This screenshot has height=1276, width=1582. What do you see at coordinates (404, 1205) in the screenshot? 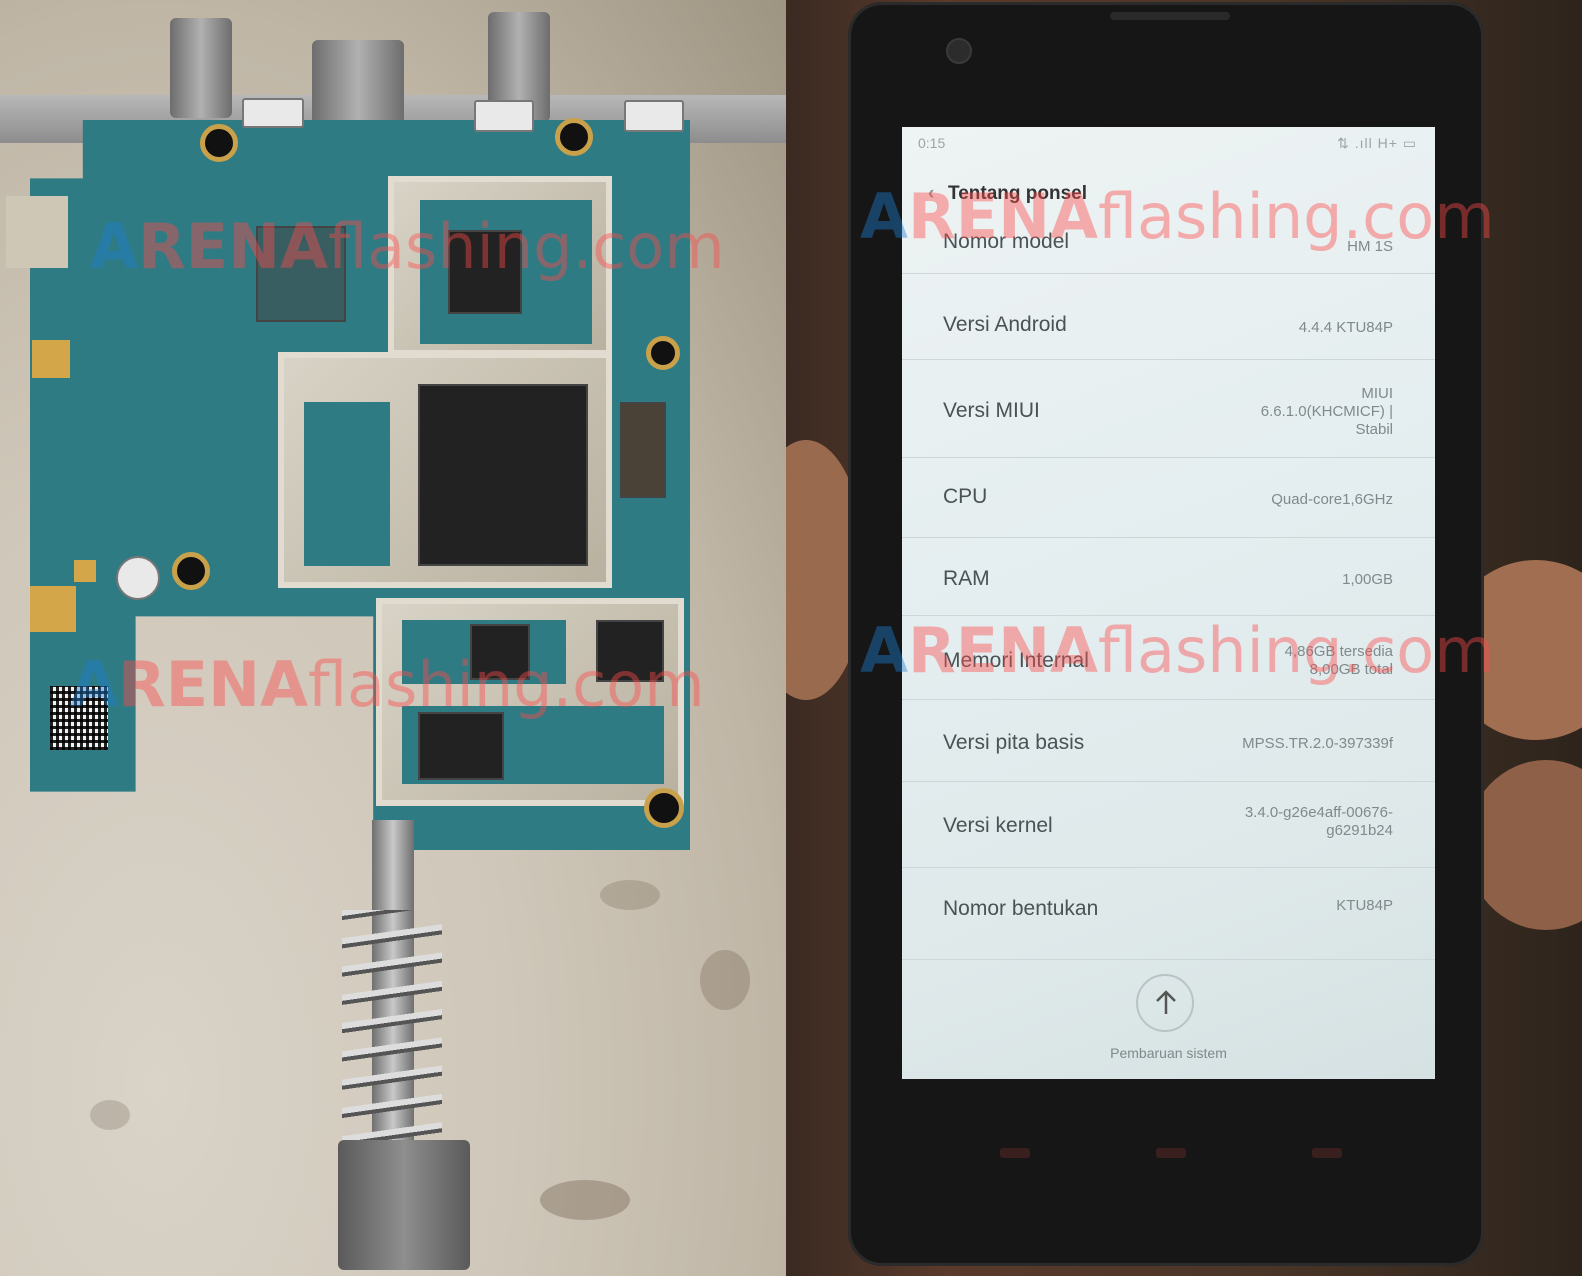
I see `holder-block` at bounding box center [404, 1205].